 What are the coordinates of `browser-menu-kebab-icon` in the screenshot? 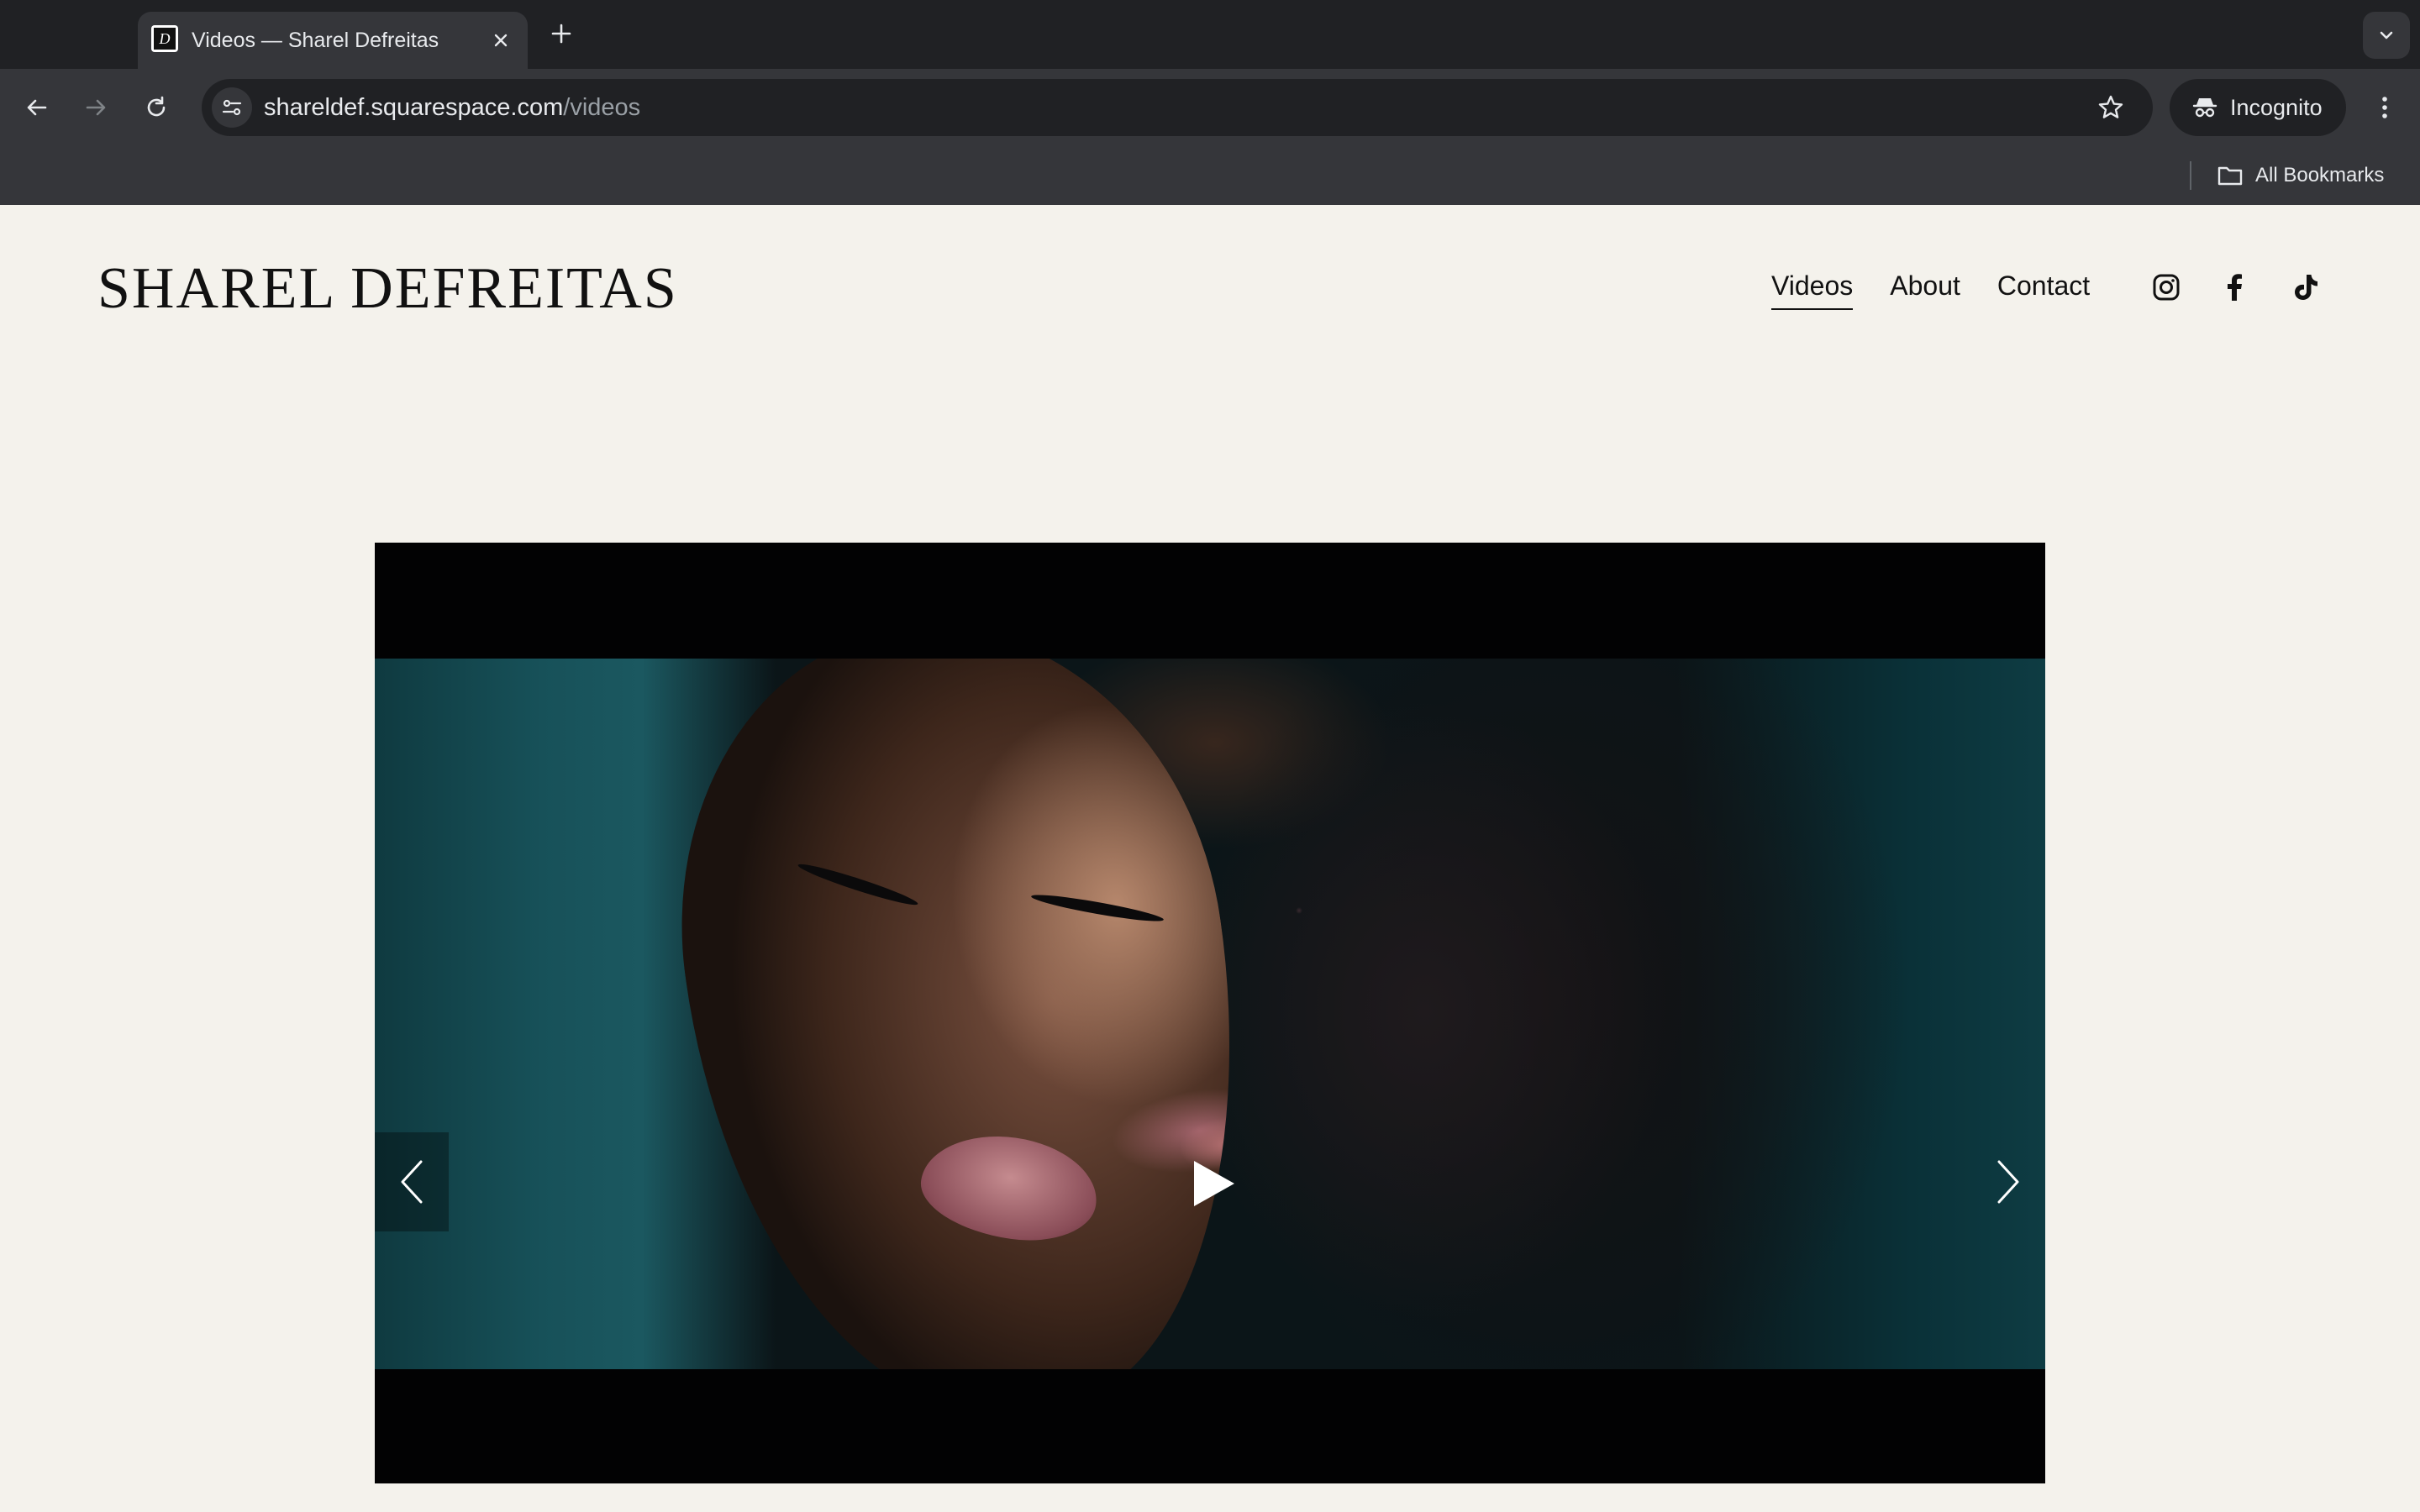 It's located at (2385, 107).